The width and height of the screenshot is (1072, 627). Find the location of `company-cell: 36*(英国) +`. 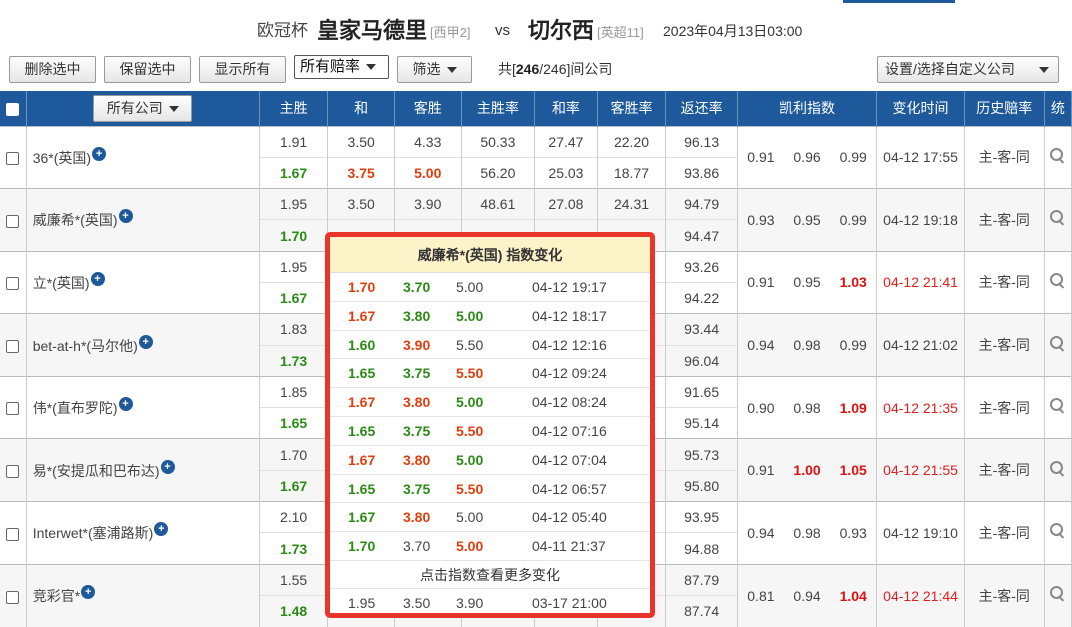

company-cell: 36*(英国) + is located at coordinates (143, 157).